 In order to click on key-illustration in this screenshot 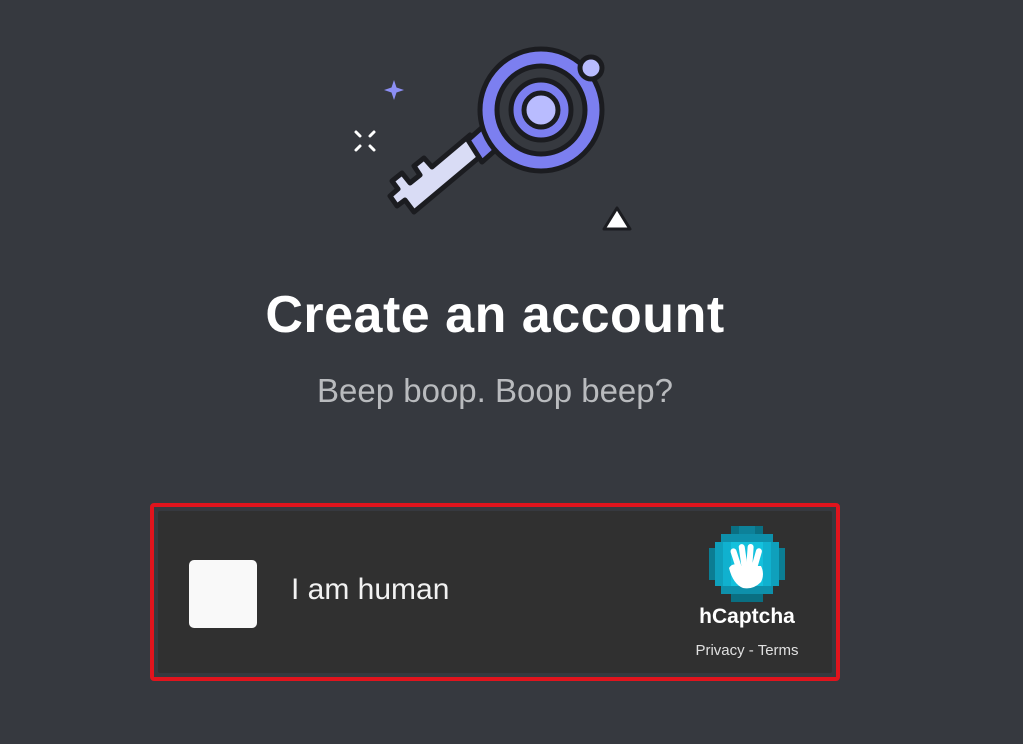, I will do `click(493, 138)`.